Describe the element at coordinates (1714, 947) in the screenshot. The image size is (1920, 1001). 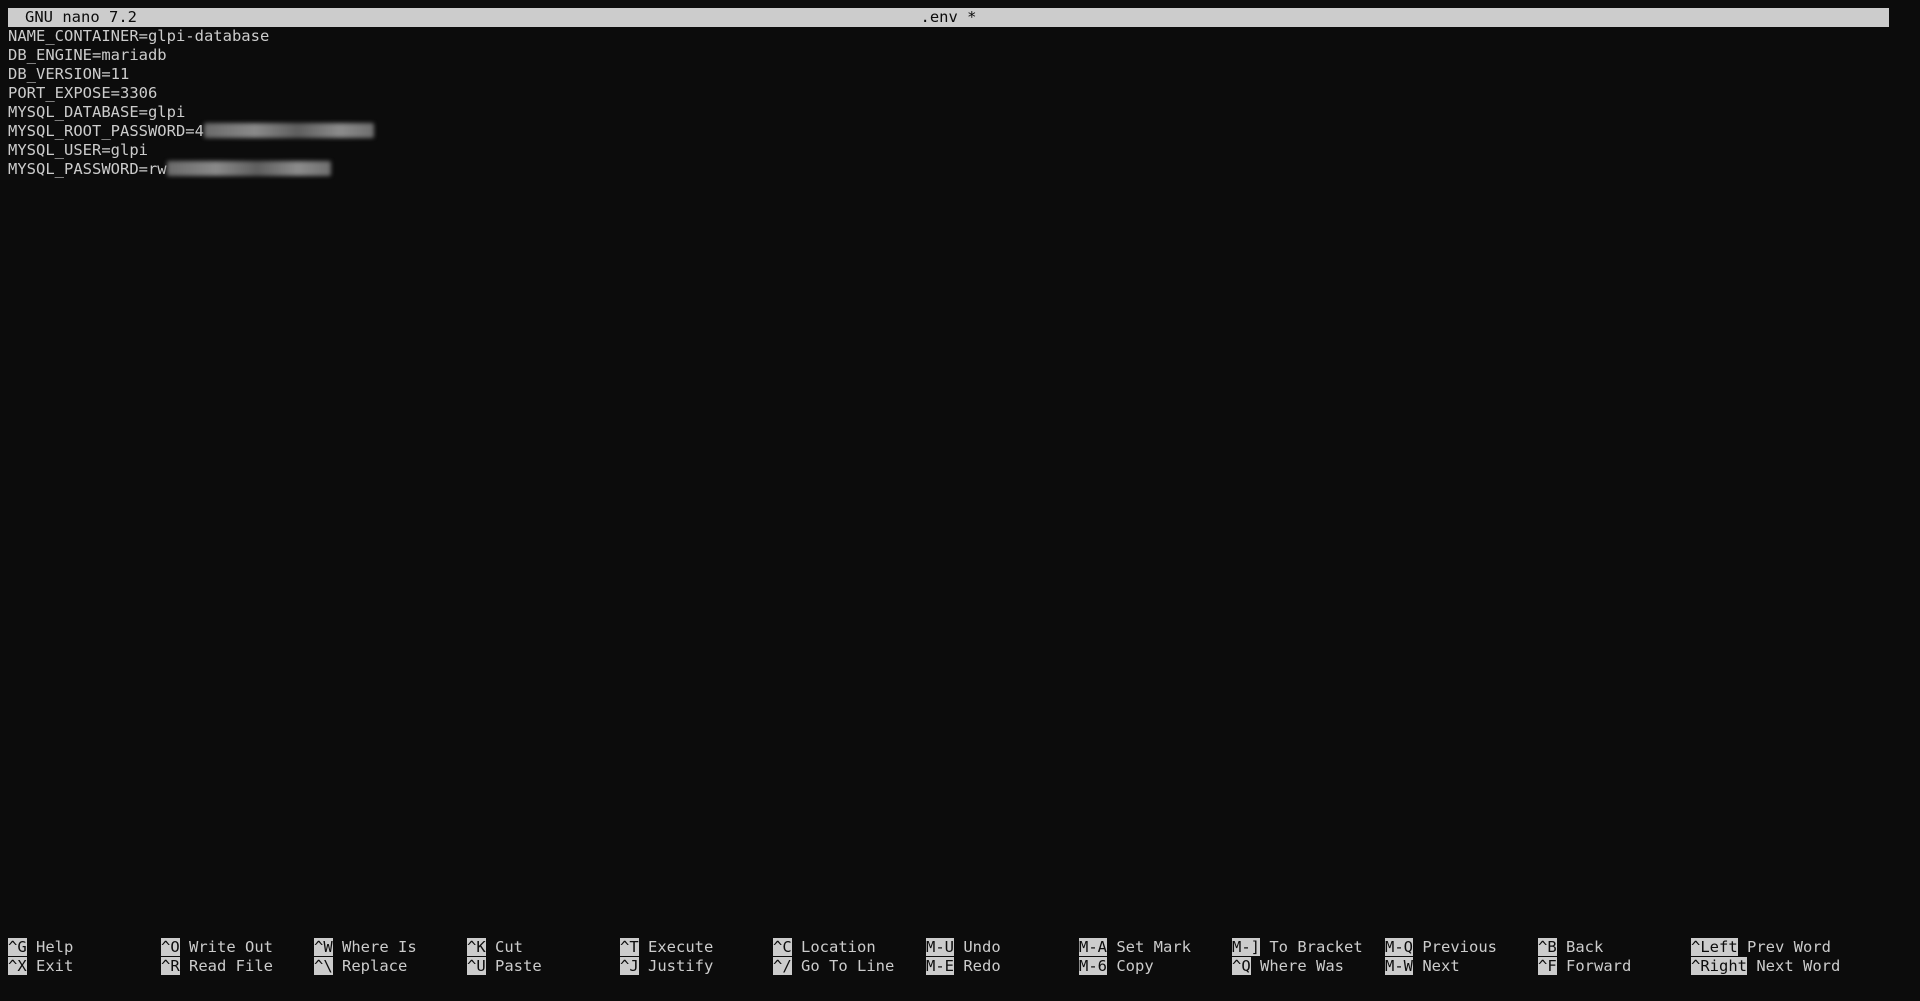
I see `shortcut-key: ^Left` at that location.